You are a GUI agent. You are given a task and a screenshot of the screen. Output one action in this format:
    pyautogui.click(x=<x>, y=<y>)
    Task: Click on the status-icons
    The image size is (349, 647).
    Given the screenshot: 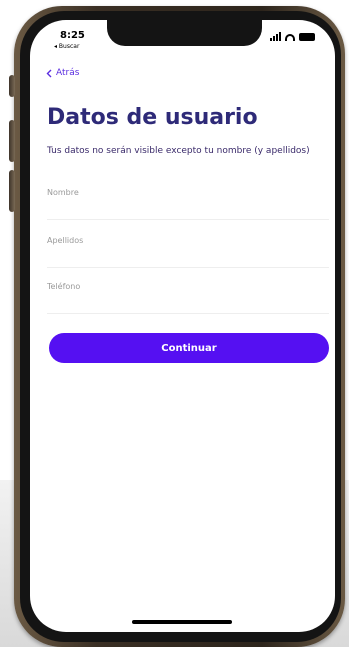 What is the action you would take?
    pyautogui.click(x=292, y=36)
    